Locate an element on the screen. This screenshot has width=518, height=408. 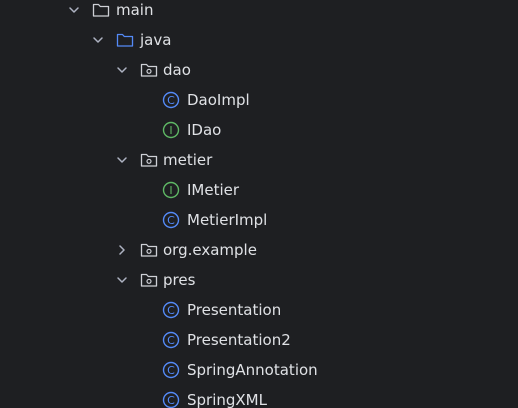
tree-node-label: Presentation is located at coordinates (234, 310).